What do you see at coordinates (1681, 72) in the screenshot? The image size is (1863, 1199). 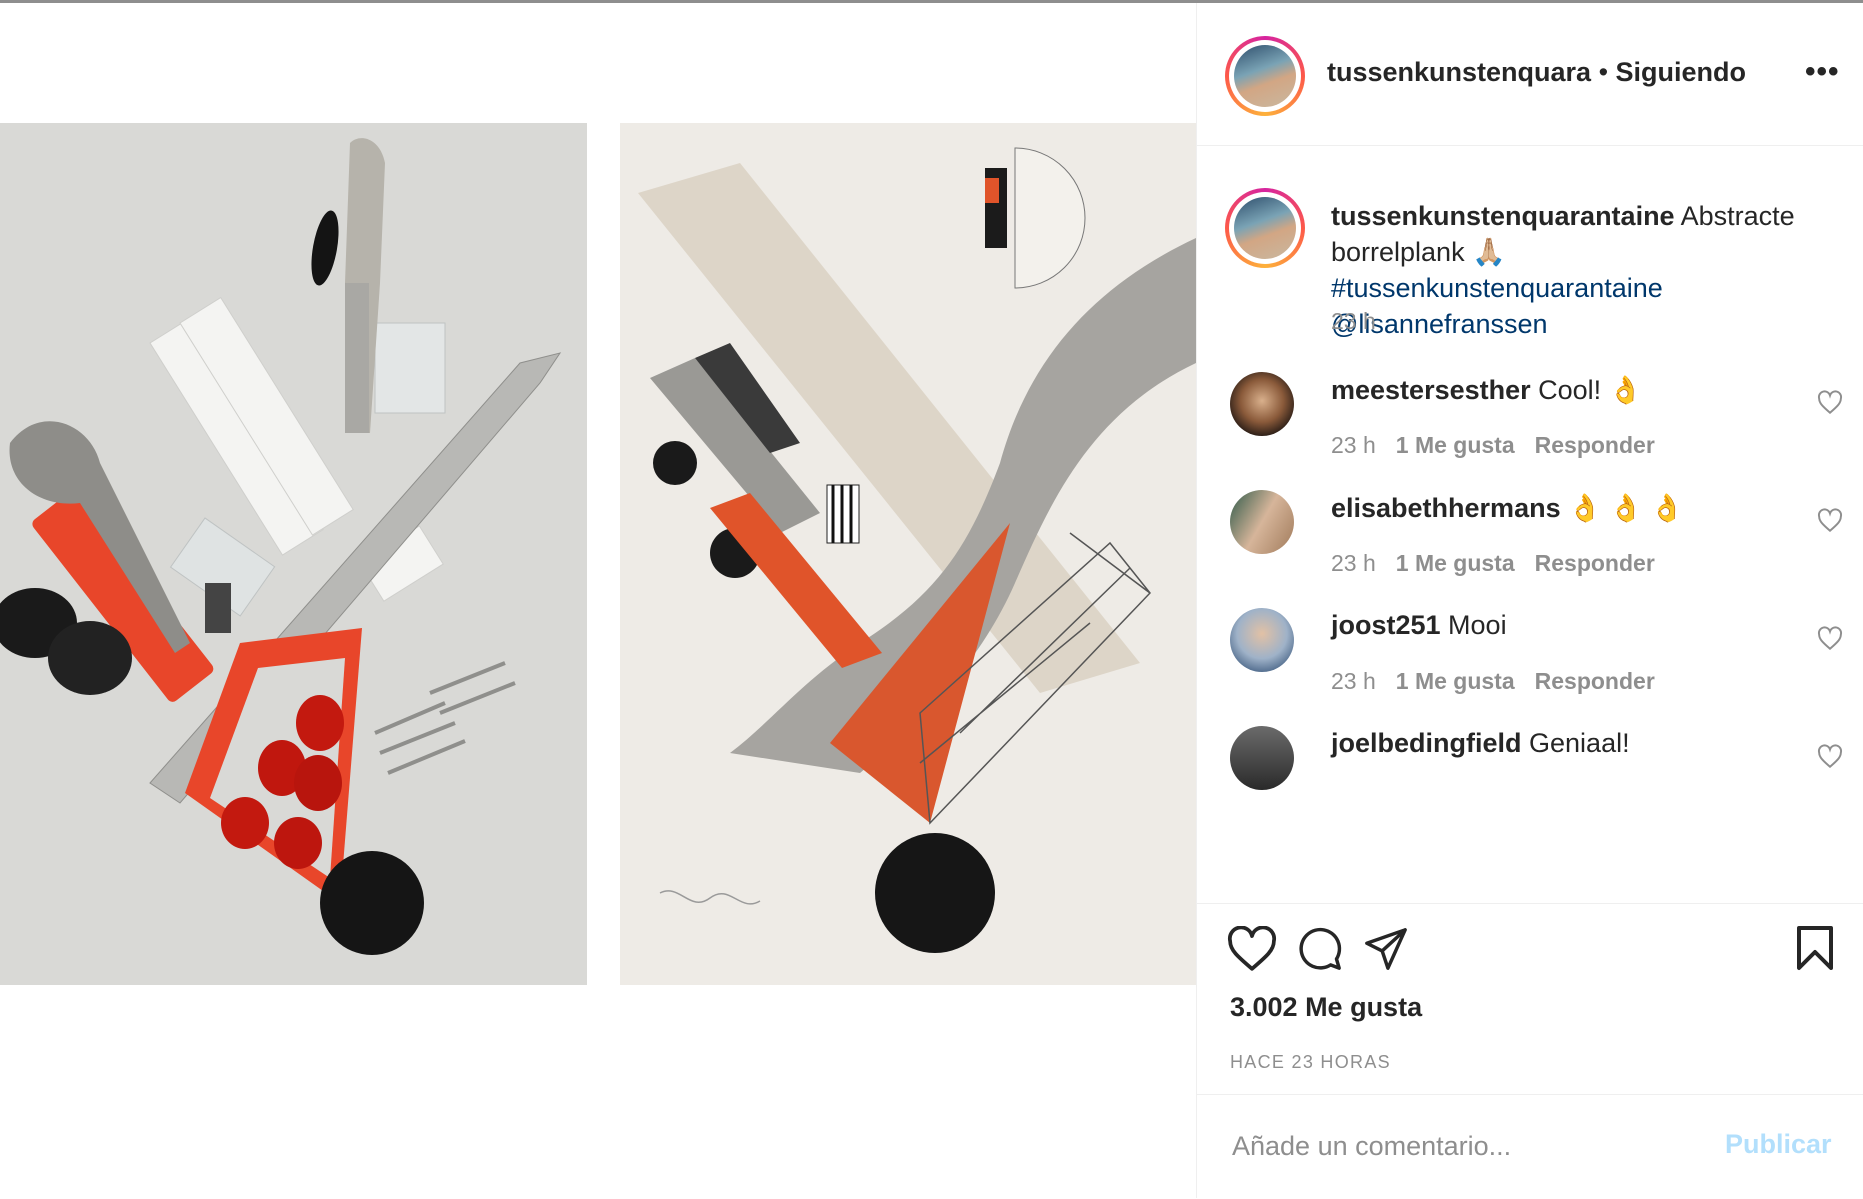 I see `follow-status: Siguiendo` at bounding box center [1681, 72].